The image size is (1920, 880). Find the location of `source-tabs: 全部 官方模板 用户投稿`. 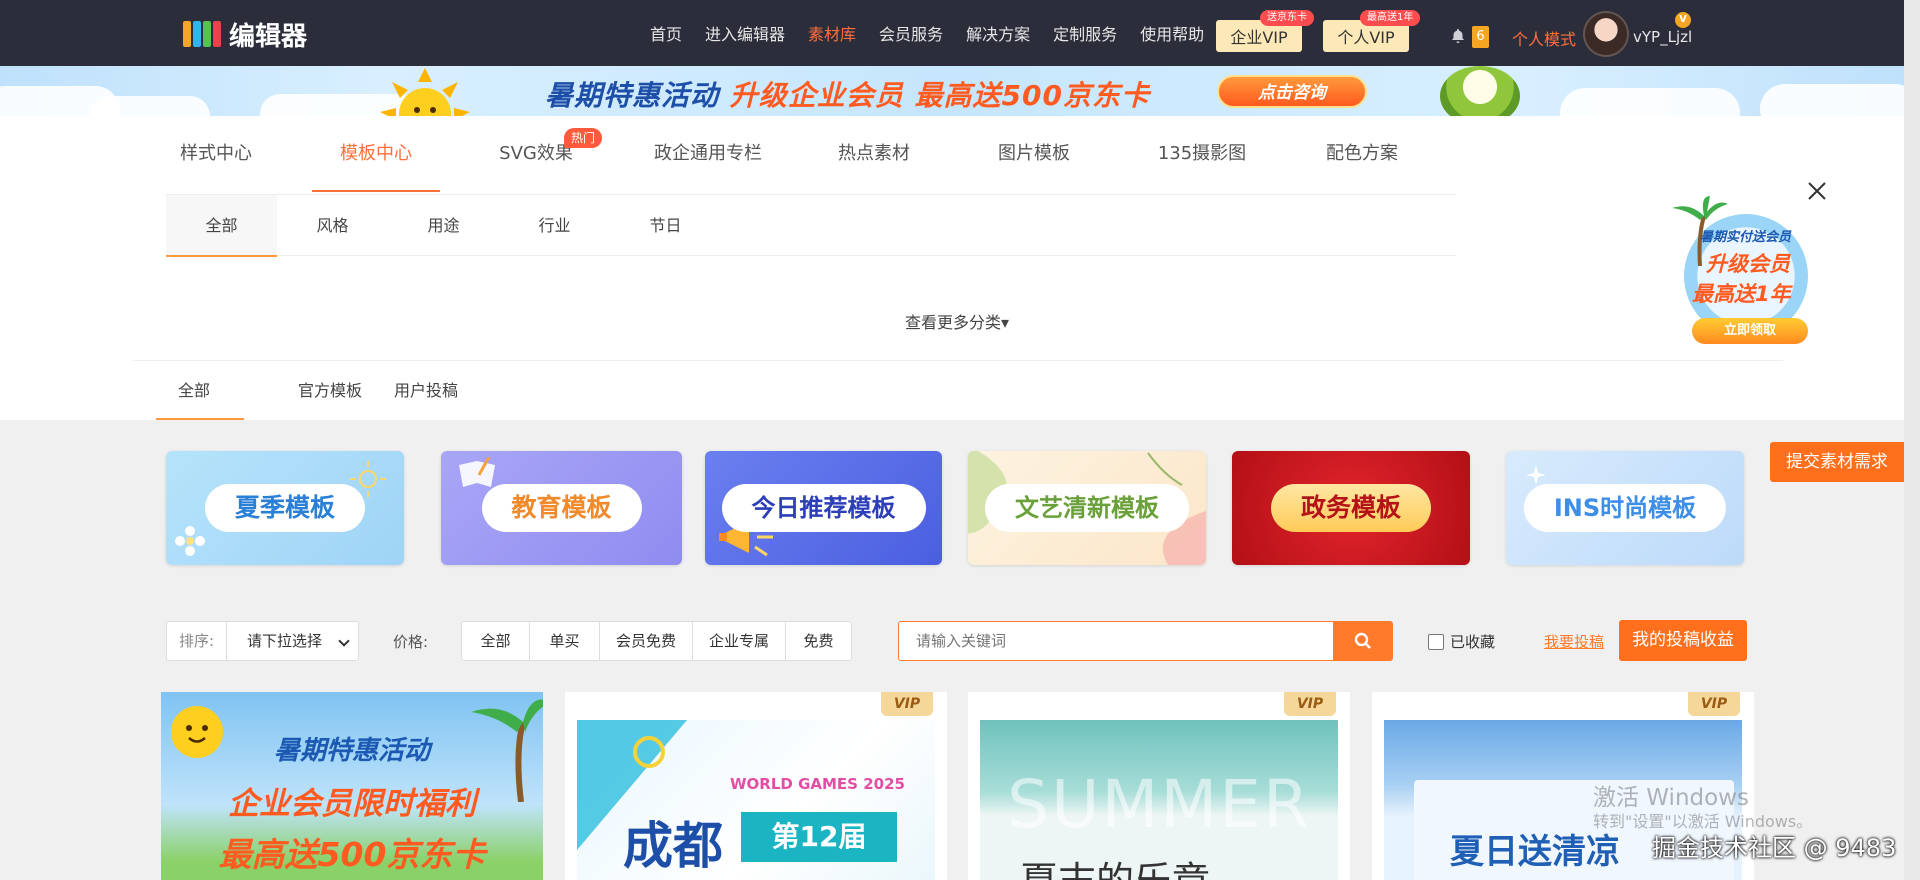

source-tabs: 全部 官方模板 用户投稿 is located at coordinates (299, 390).